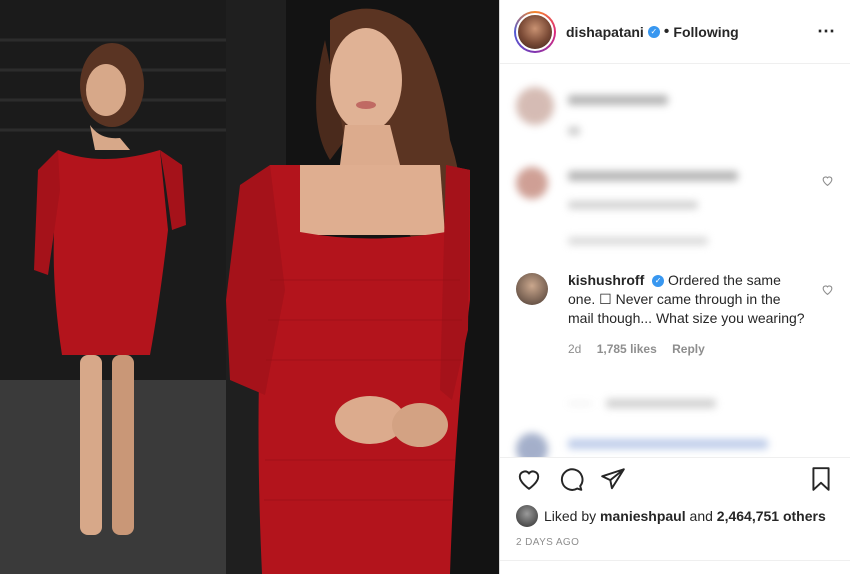 The height and width of the screenshot is (574, 850). I want to click on heart-icon, so click(529, 479).